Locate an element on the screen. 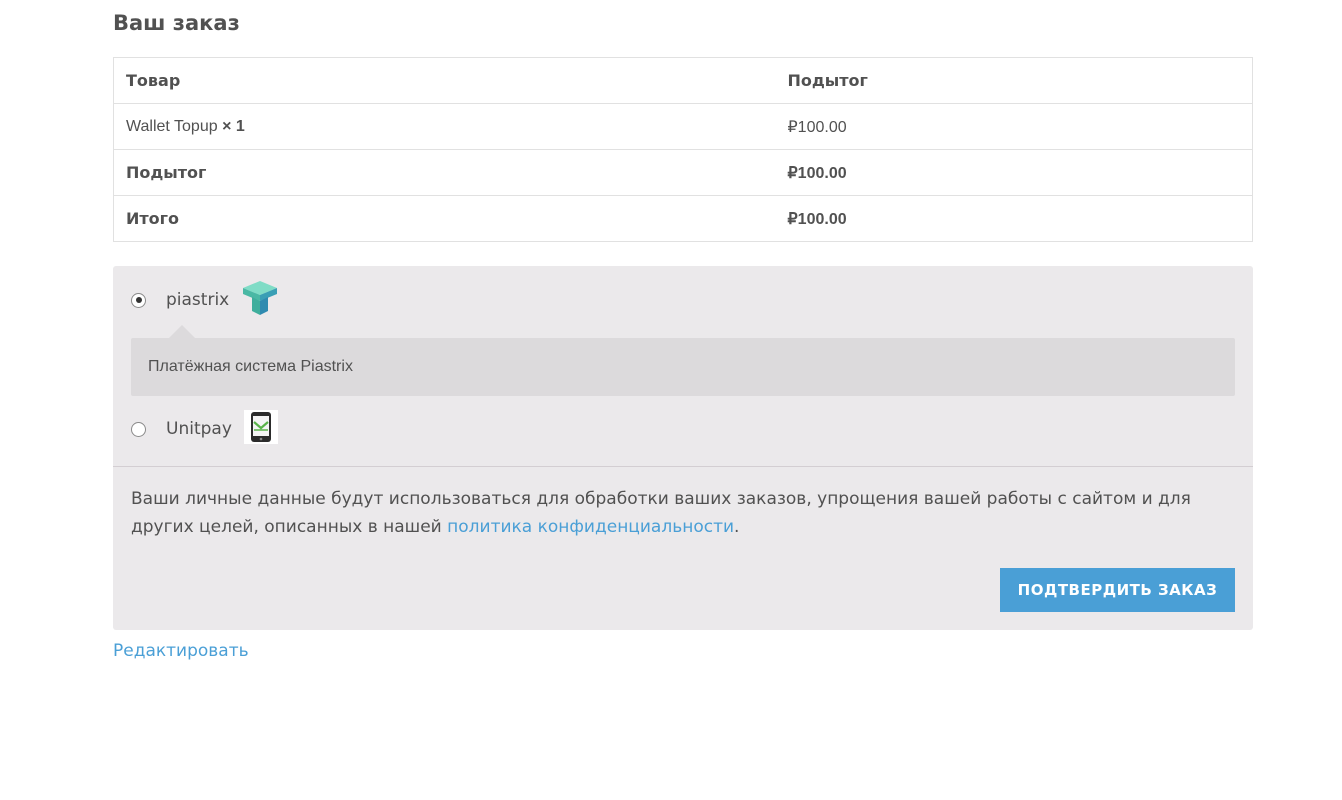 The width and height of the screenshot is (1342, 800). payment-divider is located at coordinates (683, 466).